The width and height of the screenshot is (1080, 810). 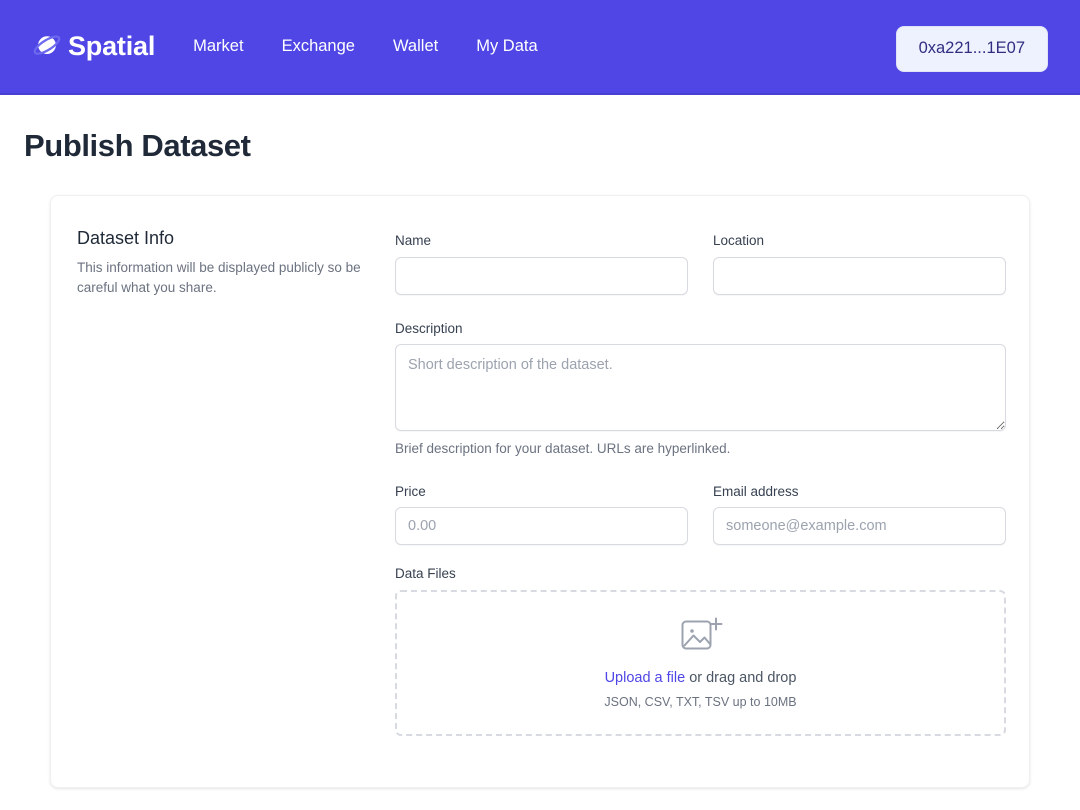 I want to click on location-label: Location, so click(x=739, y=240).